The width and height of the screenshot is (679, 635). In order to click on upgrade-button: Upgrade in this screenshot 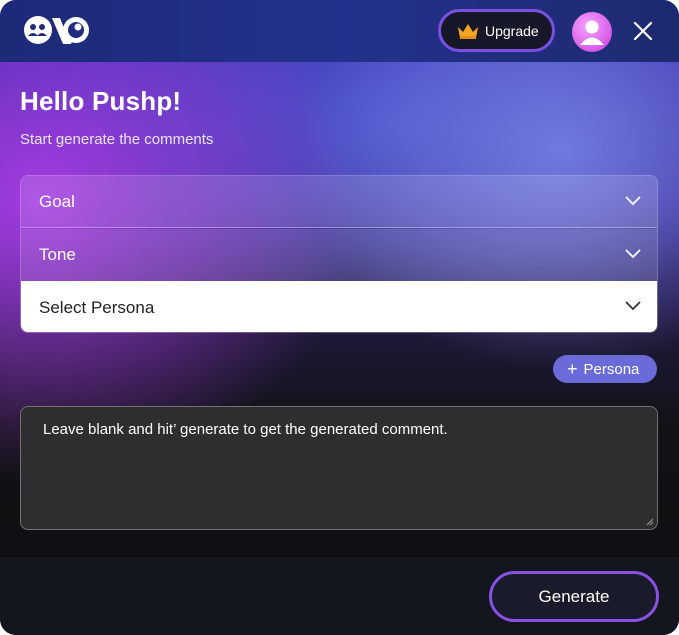, I will do `click(496, 30)`.